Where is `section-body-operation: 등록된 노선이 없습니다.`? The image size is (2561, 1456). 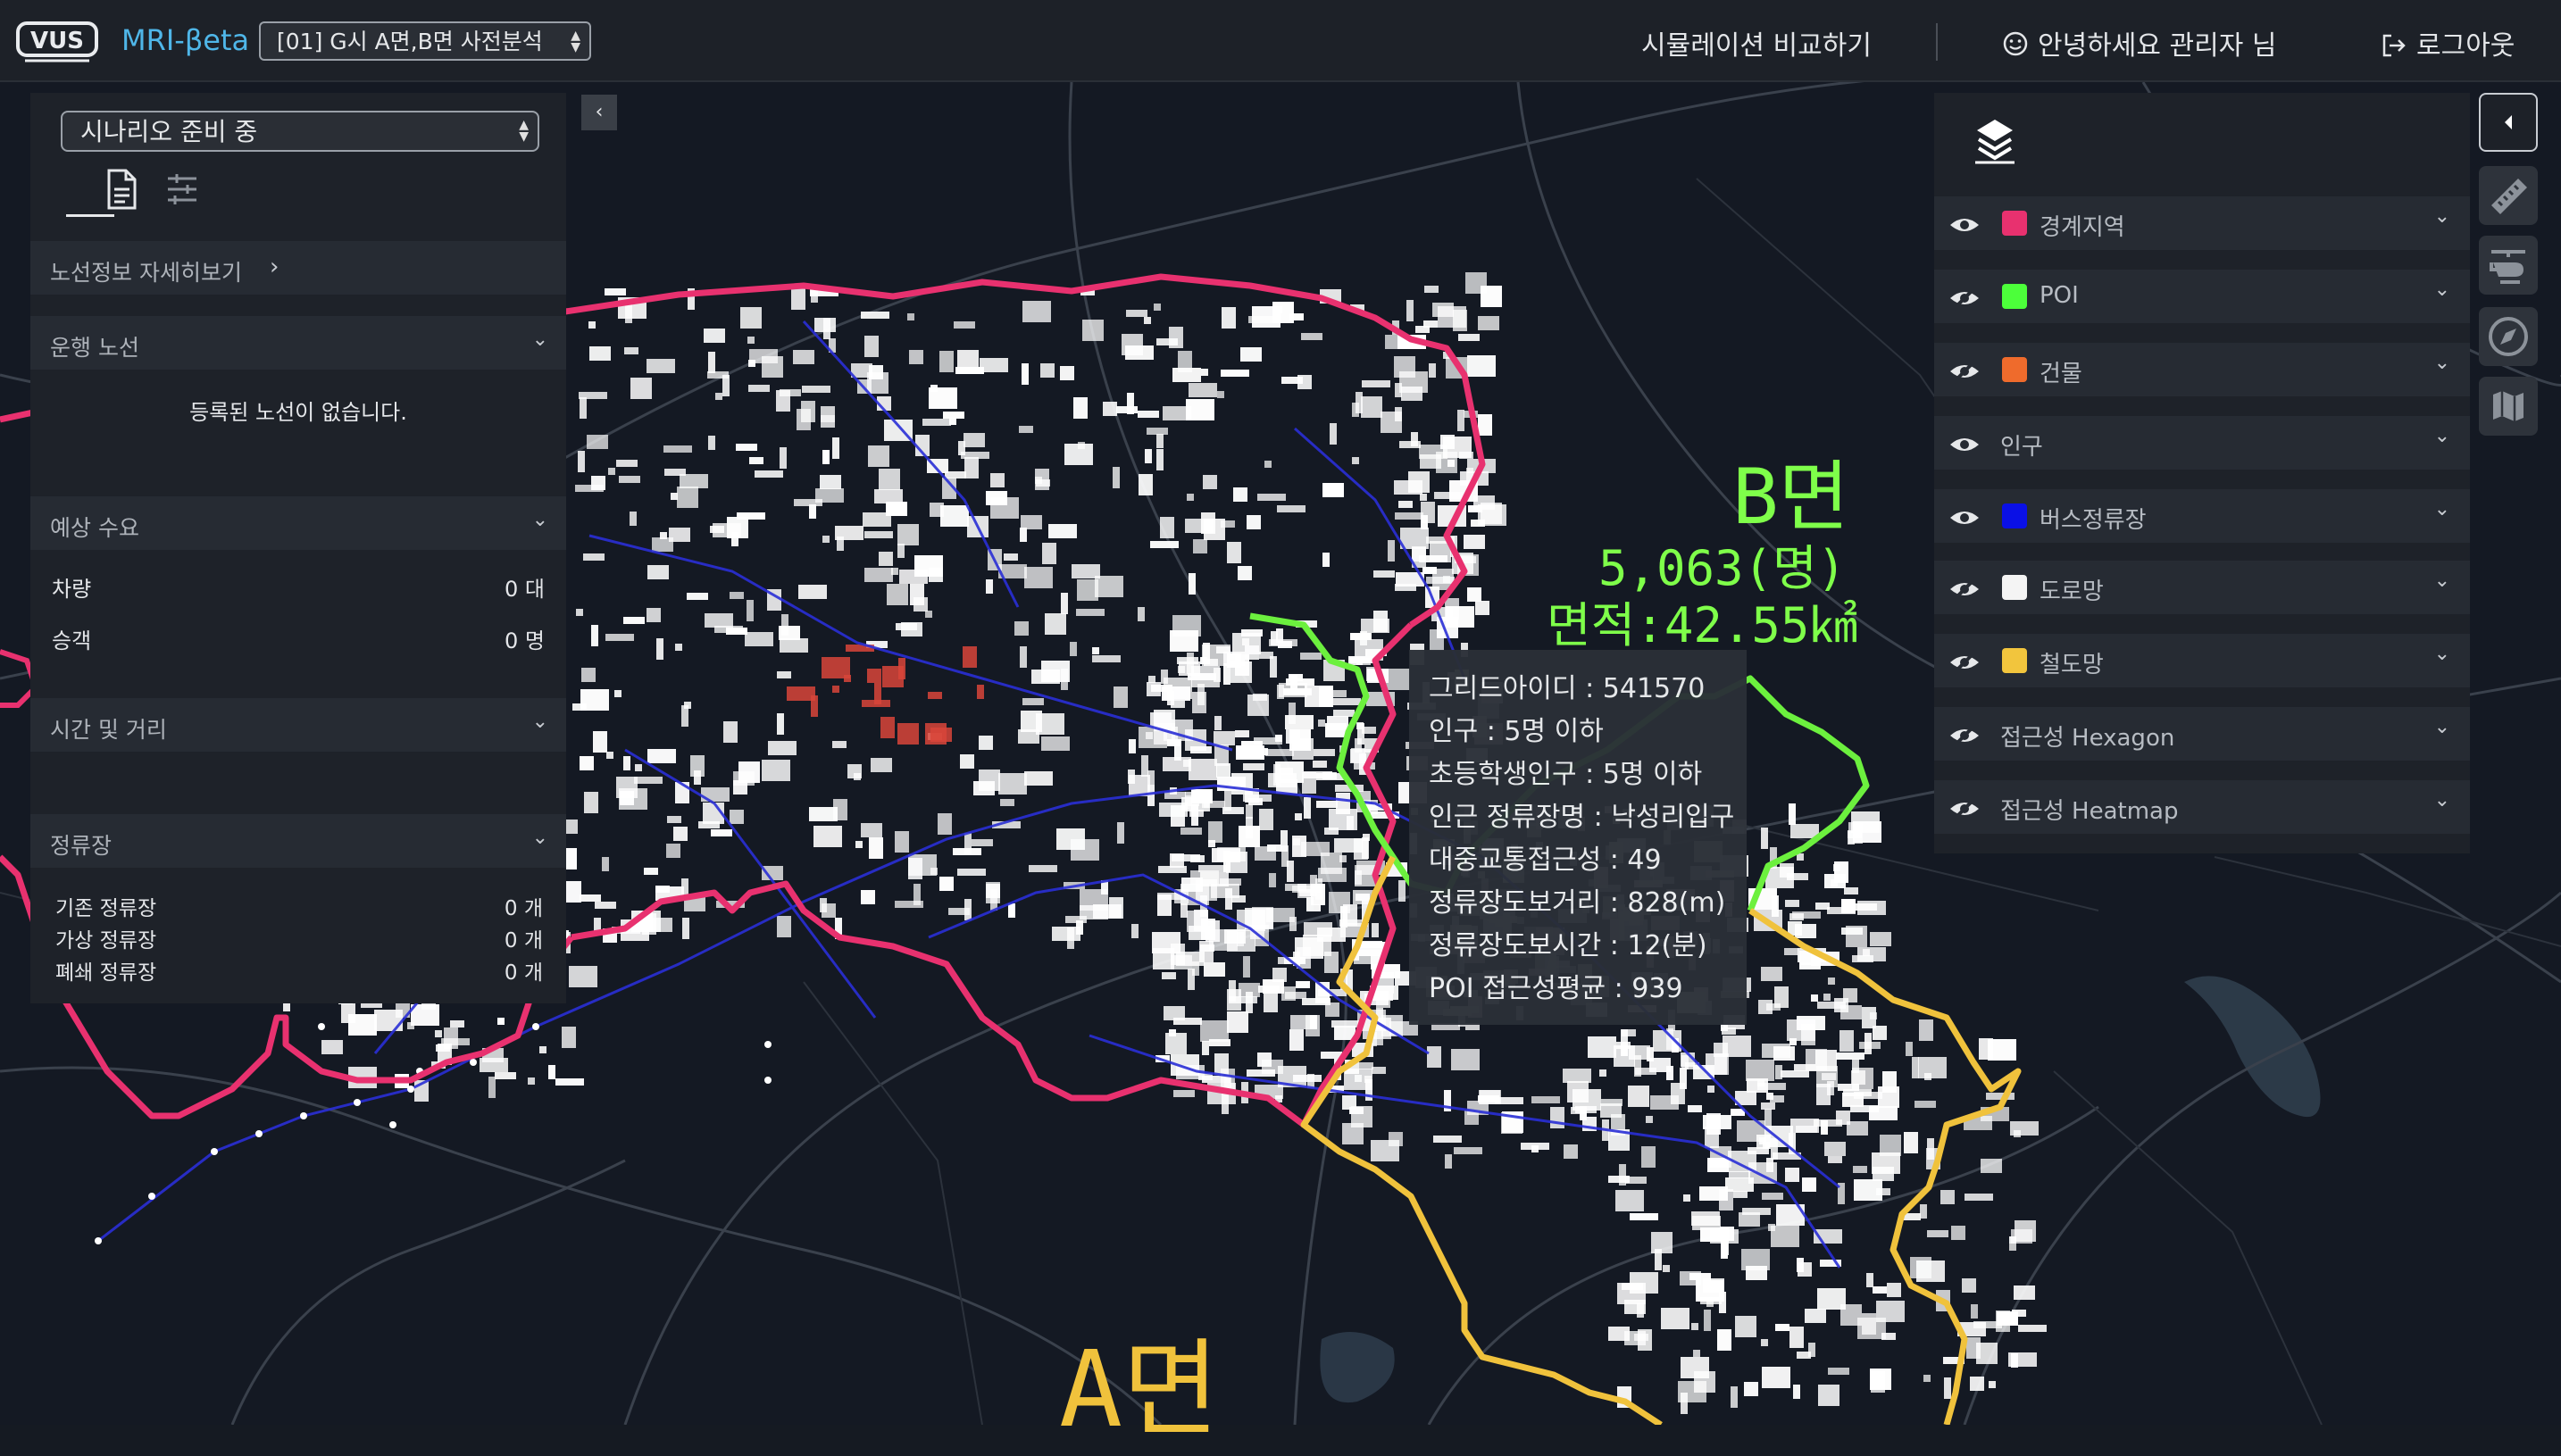
section-body-operation: 등록된 노선이 없습니다. is located at coordinates (298, 419).